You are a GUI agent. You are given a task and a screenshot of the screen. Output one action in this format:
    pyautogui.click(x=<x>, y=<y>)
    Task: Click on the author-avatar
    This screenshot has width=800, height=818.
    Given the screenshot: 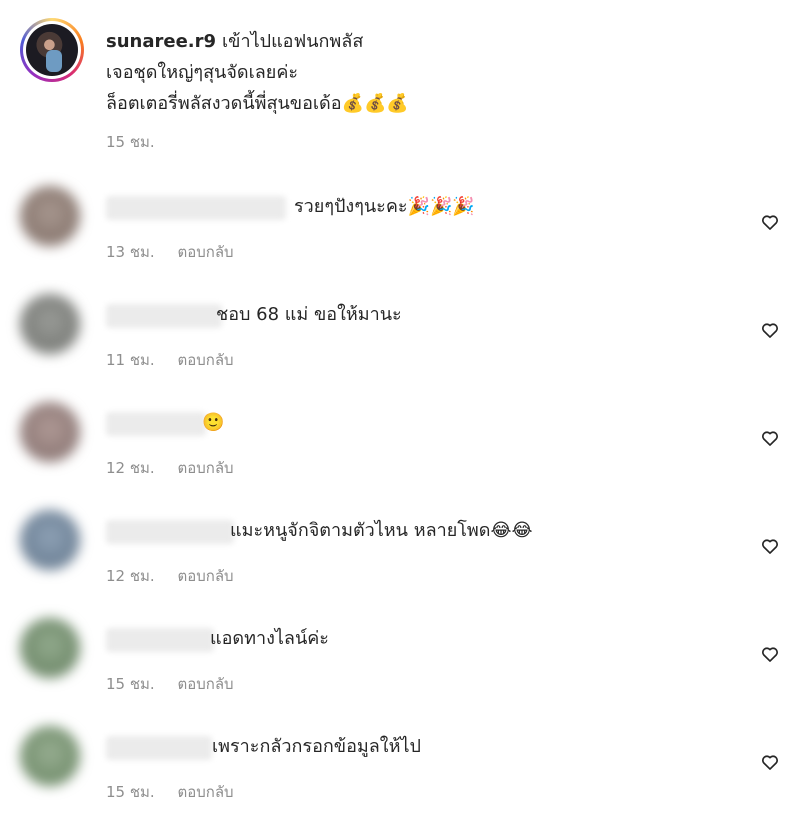 What is the action you would take?
    pyautogui.click(x=52, y=50)
    